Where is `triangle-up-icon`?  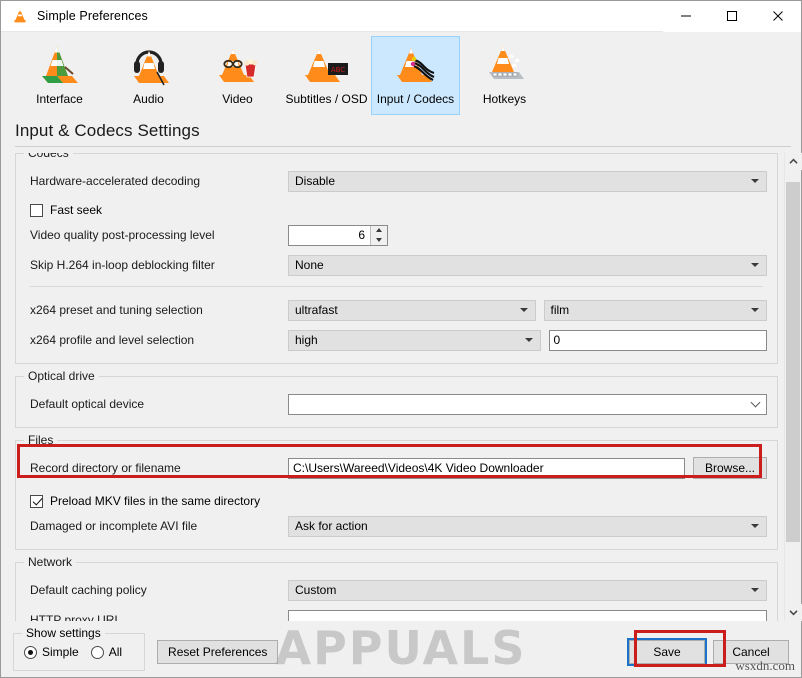
triangle-up-icon is located at coordinates (379, 230).